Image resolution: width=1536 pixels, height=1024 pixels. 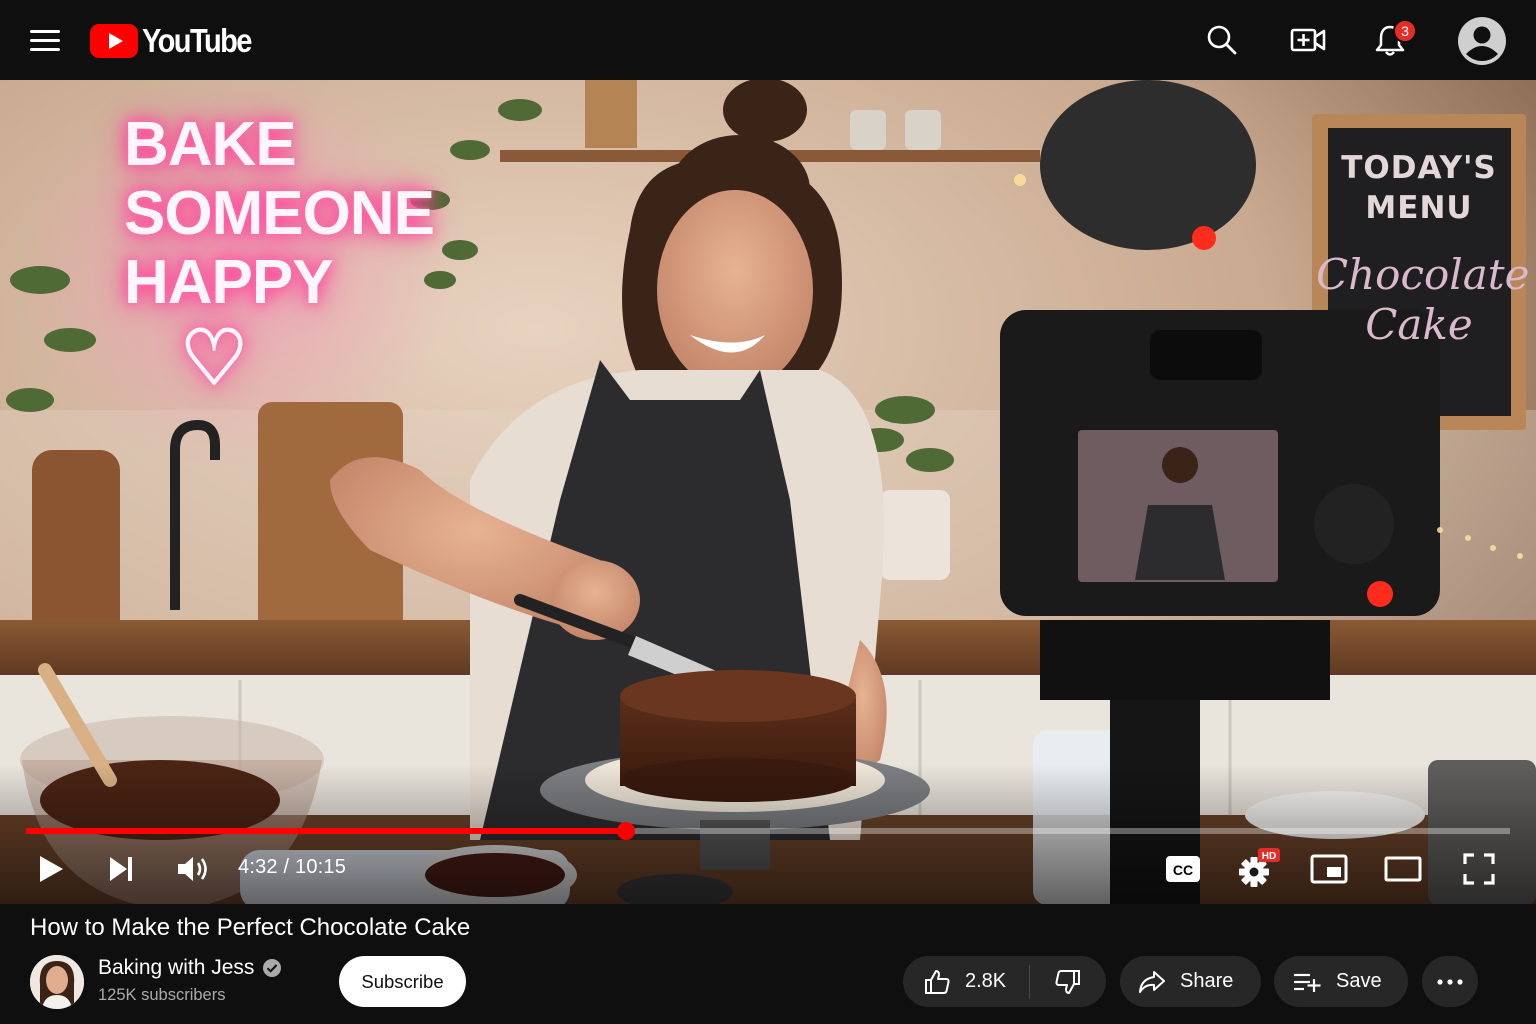 What do you see at coordinates (625, 831) in the screenshot?
I see `progress-scrubber` at bounding box center [625, 831].